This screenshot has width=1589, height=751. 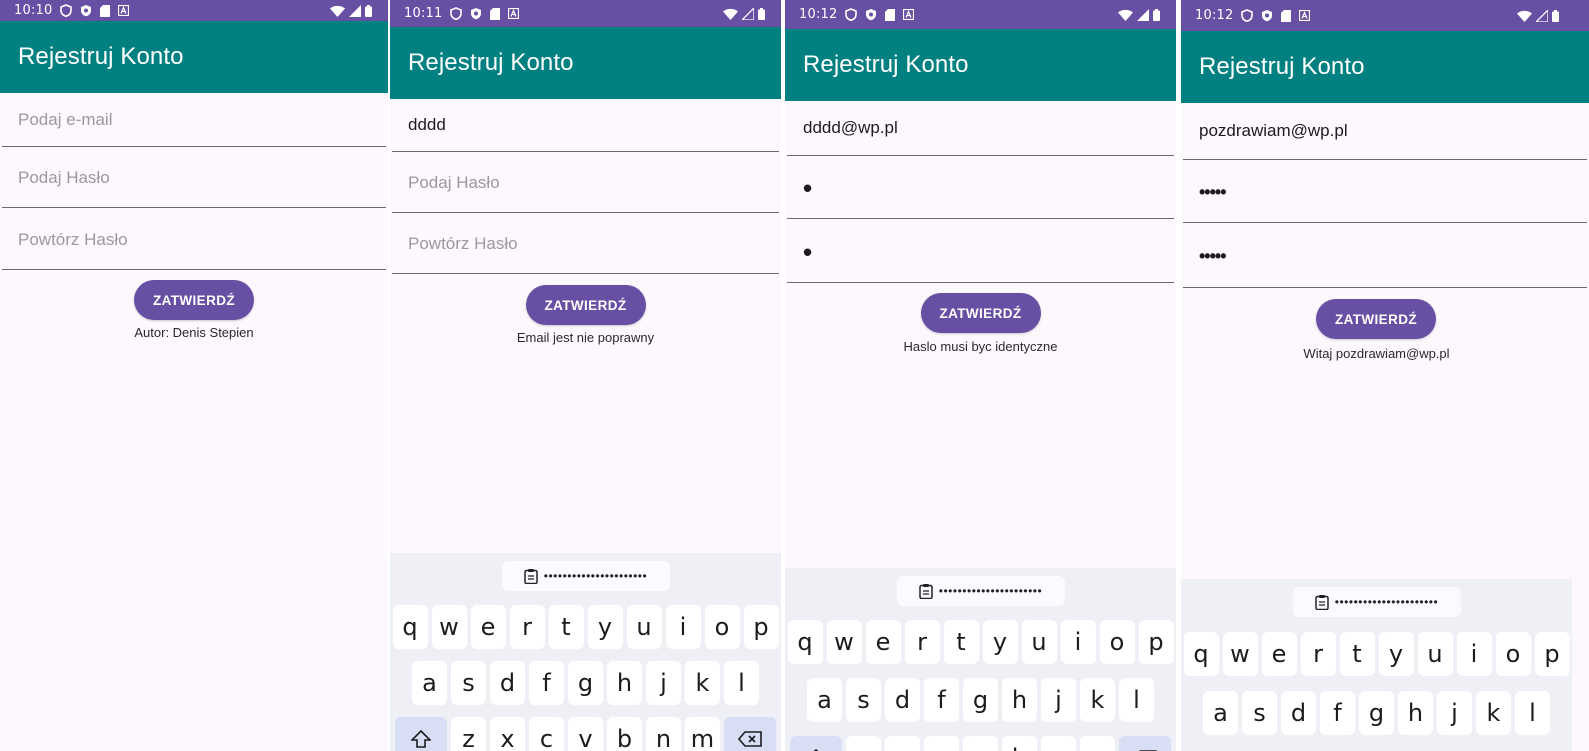 I want to click on repeat-password-placeholder: Powtórz Hasło, so click(x=73, y=239).